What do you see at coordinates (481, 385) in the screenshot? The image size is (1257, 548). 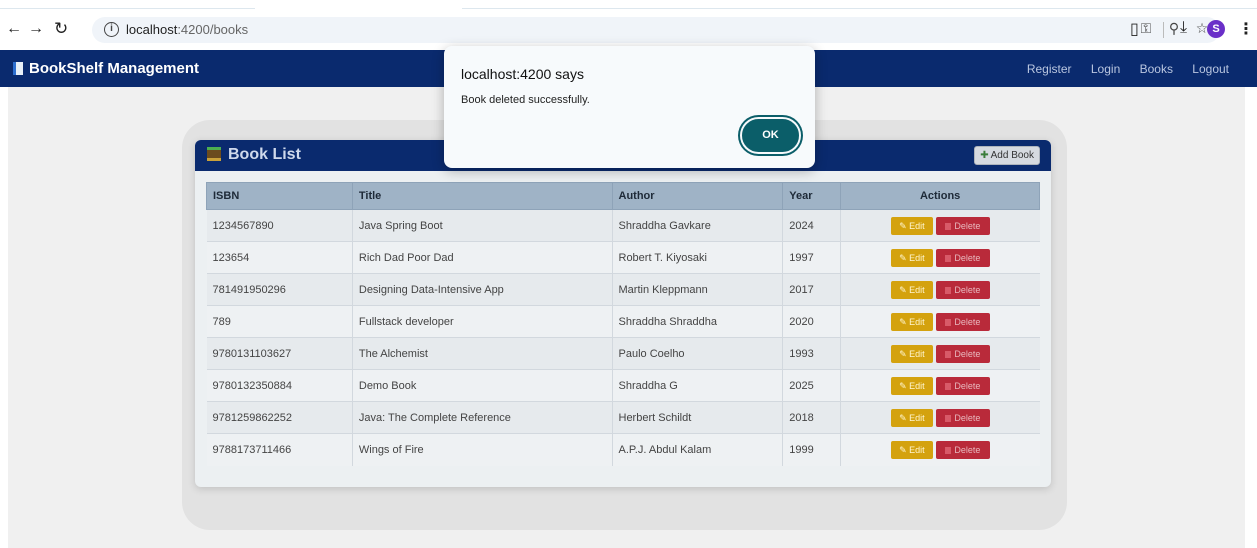 I see `cell-title: Demo Book` at bounding box center [481, 385].